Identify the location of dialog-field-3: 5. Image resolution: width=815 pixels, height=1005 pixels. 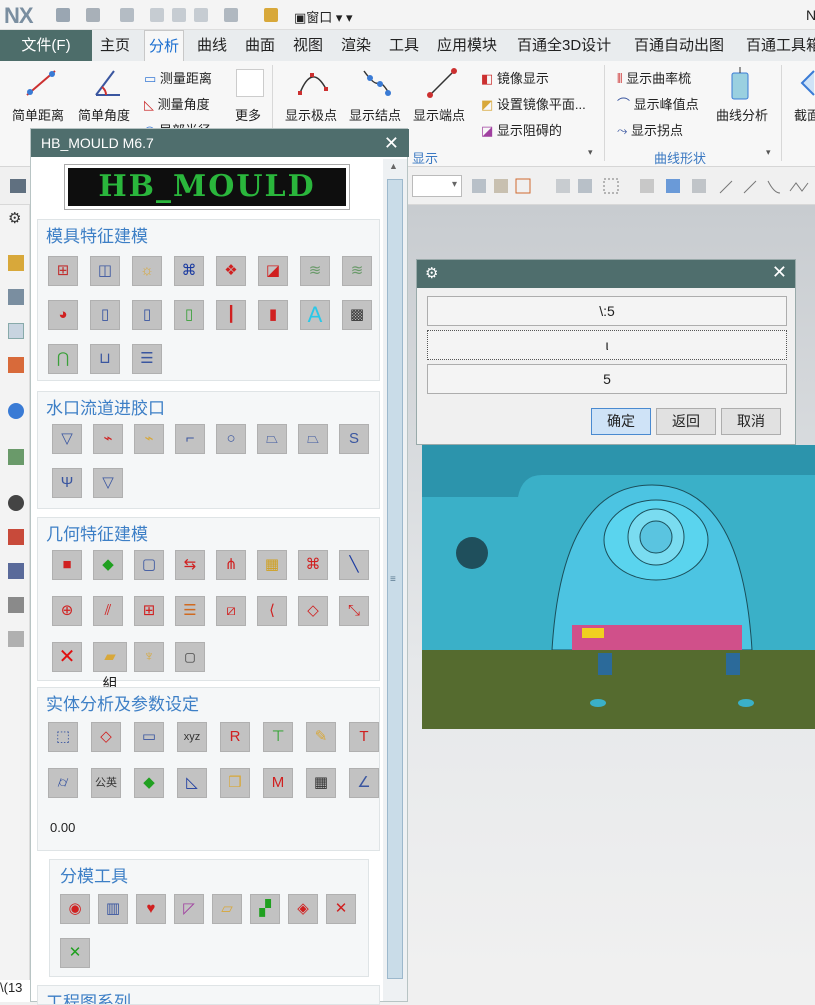
(607, 379).